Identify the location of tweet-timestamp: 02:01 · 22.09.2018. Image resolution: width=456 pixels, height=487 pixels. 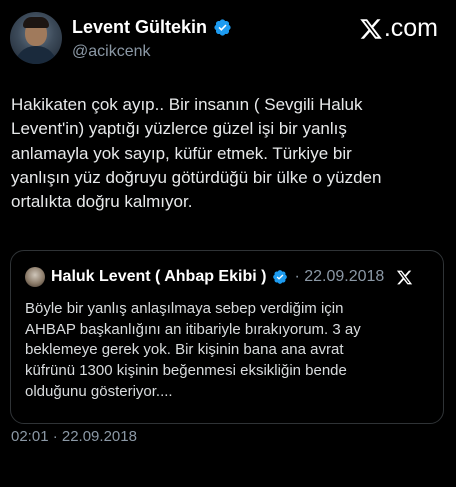
(74, 436).